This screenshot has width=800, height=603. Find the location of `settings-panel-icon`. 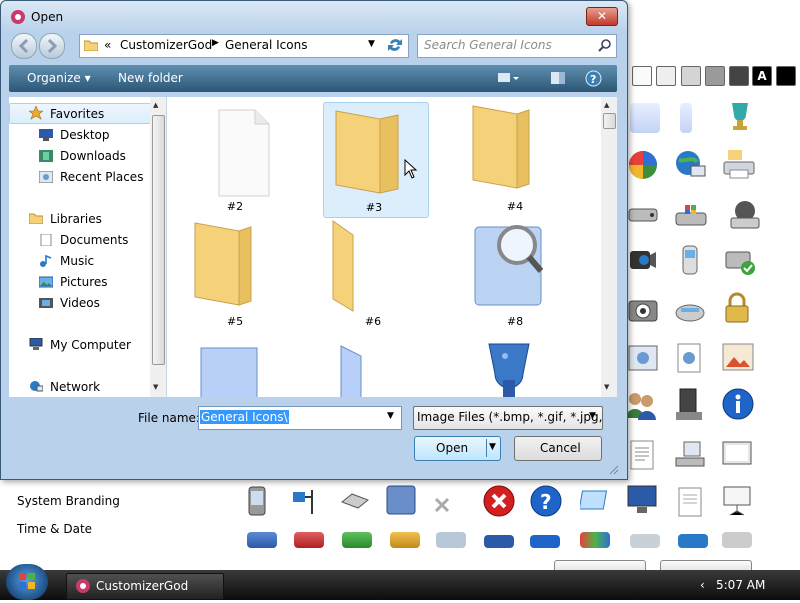

settings-panel-icon is located at coordinates (643, 360).